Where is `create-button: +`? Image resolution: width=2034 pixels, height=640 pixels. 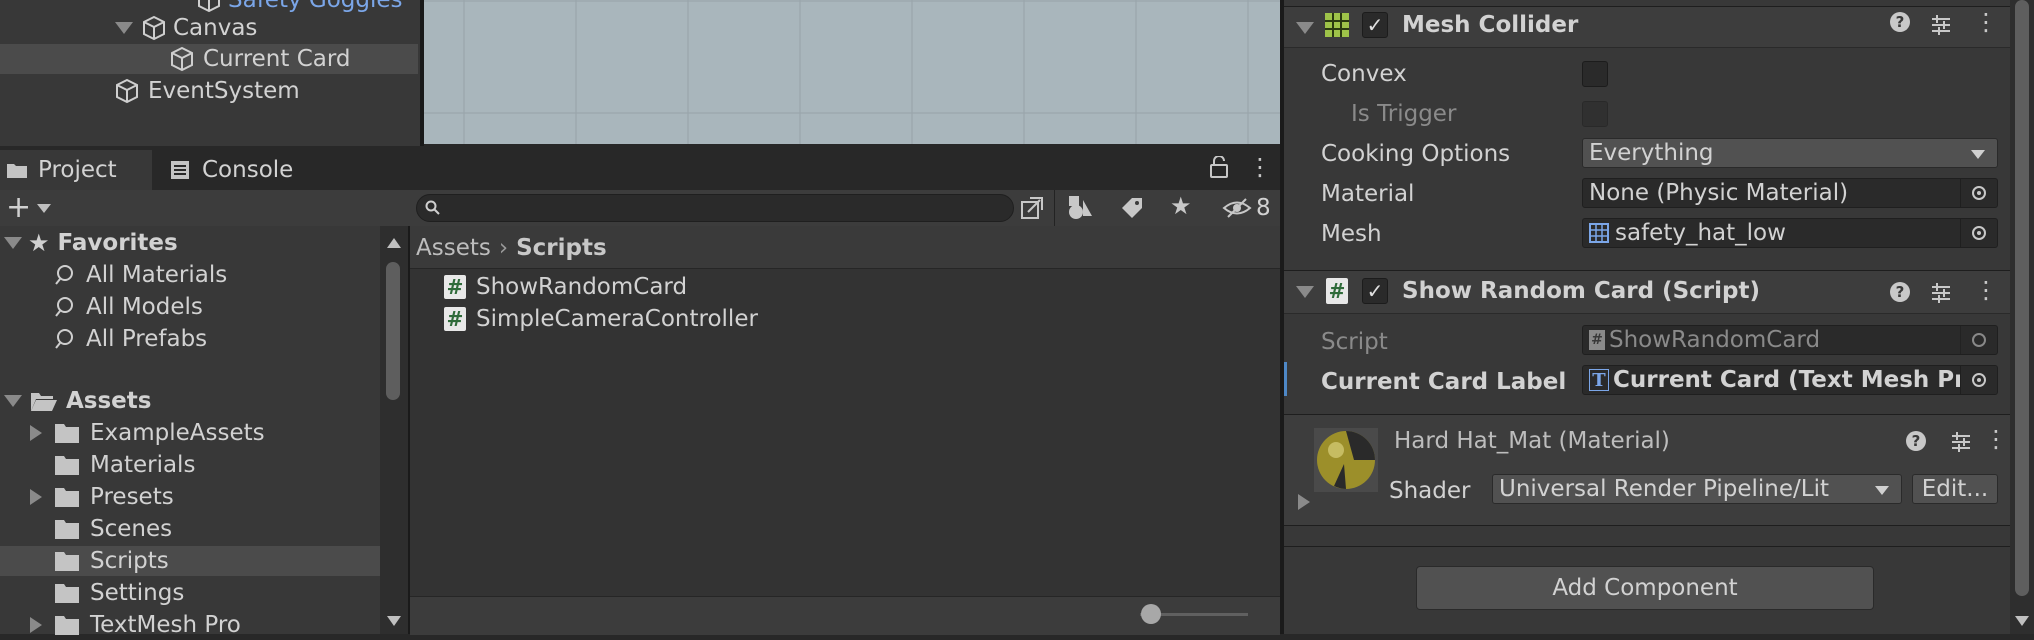 create-button: + is located at coordinates (29, 208).